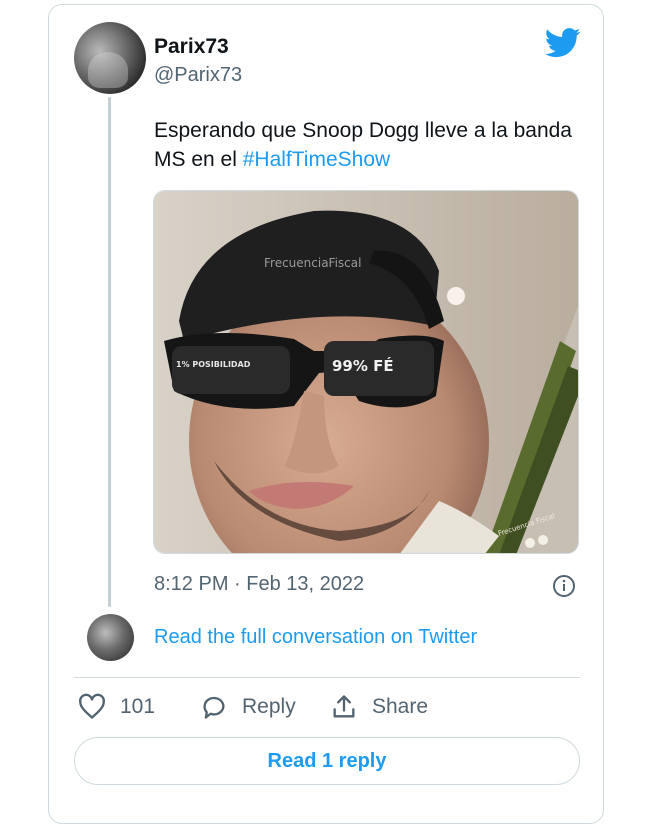 The image size is (653, 824). Describe the element at coordinates (92, 706) in the screenshot. I see `heart-icon` at that location.